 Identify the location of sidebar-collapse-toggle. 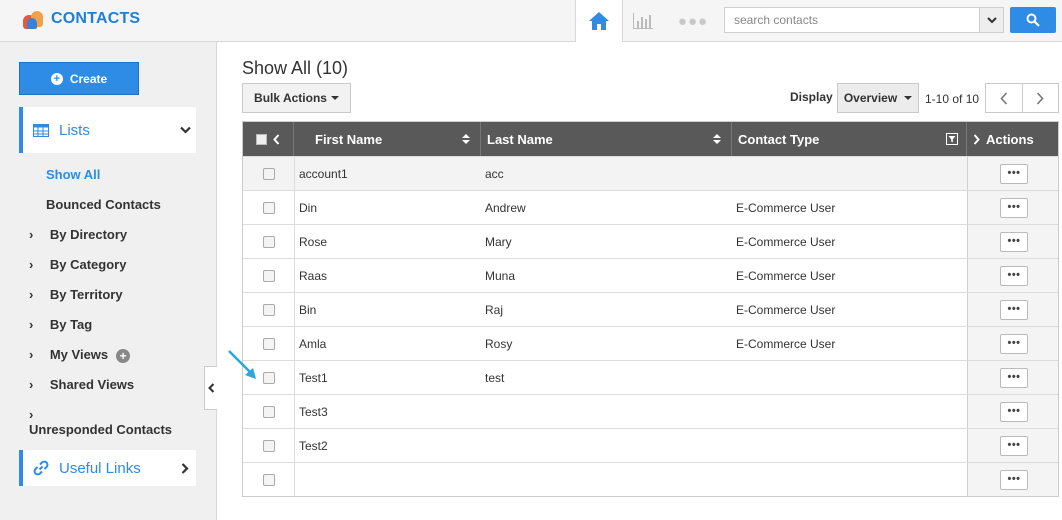
(210, 388).